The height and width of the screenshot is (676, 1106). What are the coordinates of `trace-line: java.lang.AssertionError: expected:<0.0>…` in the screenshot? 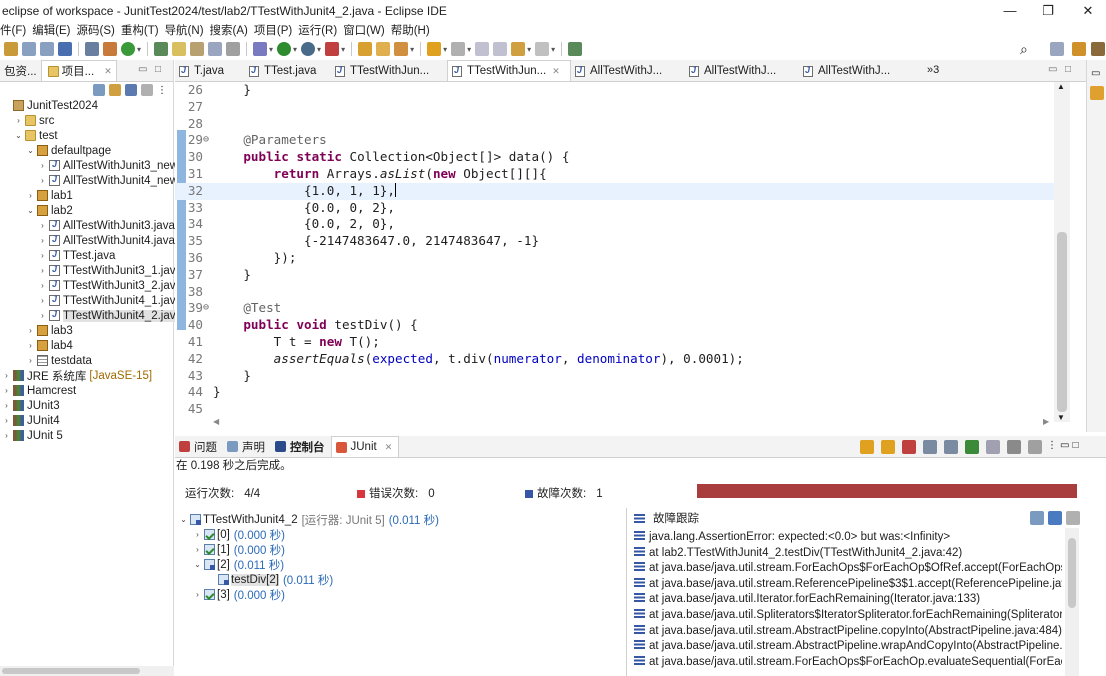 It's located at (848, 538).